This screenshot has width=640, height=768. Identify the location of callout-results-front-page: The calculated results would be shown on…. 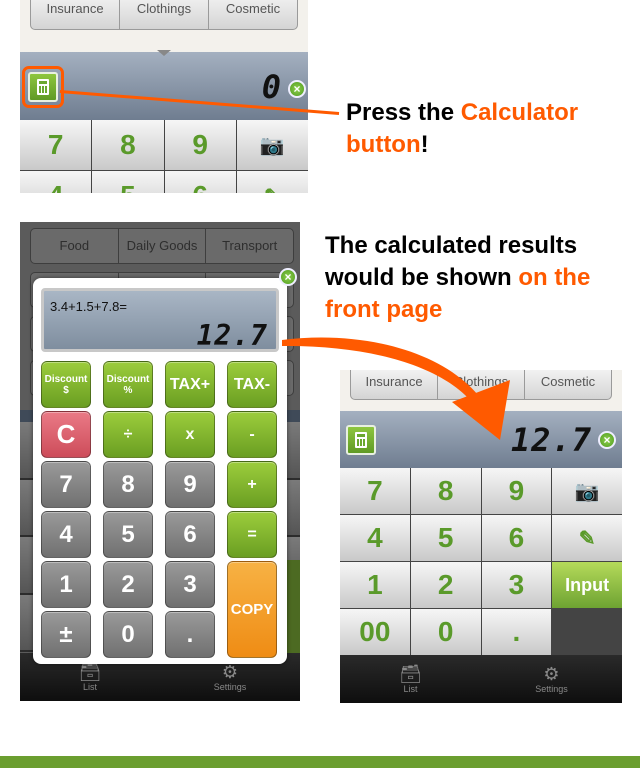
(482, 278).